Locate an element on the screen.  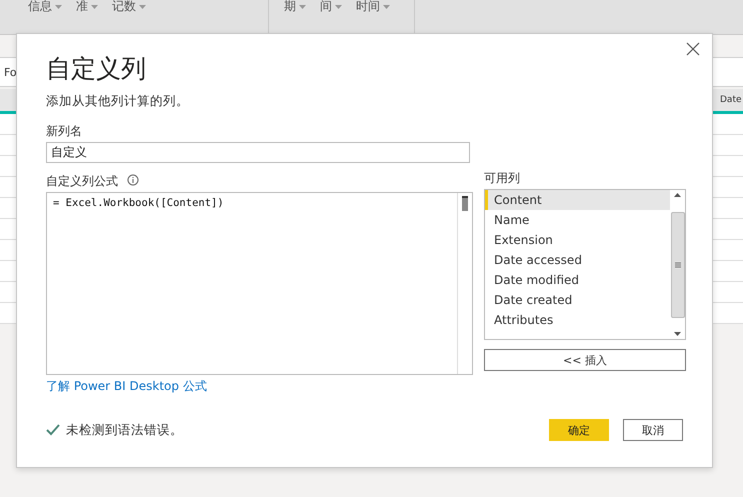
dialog-title: 自定义列 is located at coordinates (96, 69).